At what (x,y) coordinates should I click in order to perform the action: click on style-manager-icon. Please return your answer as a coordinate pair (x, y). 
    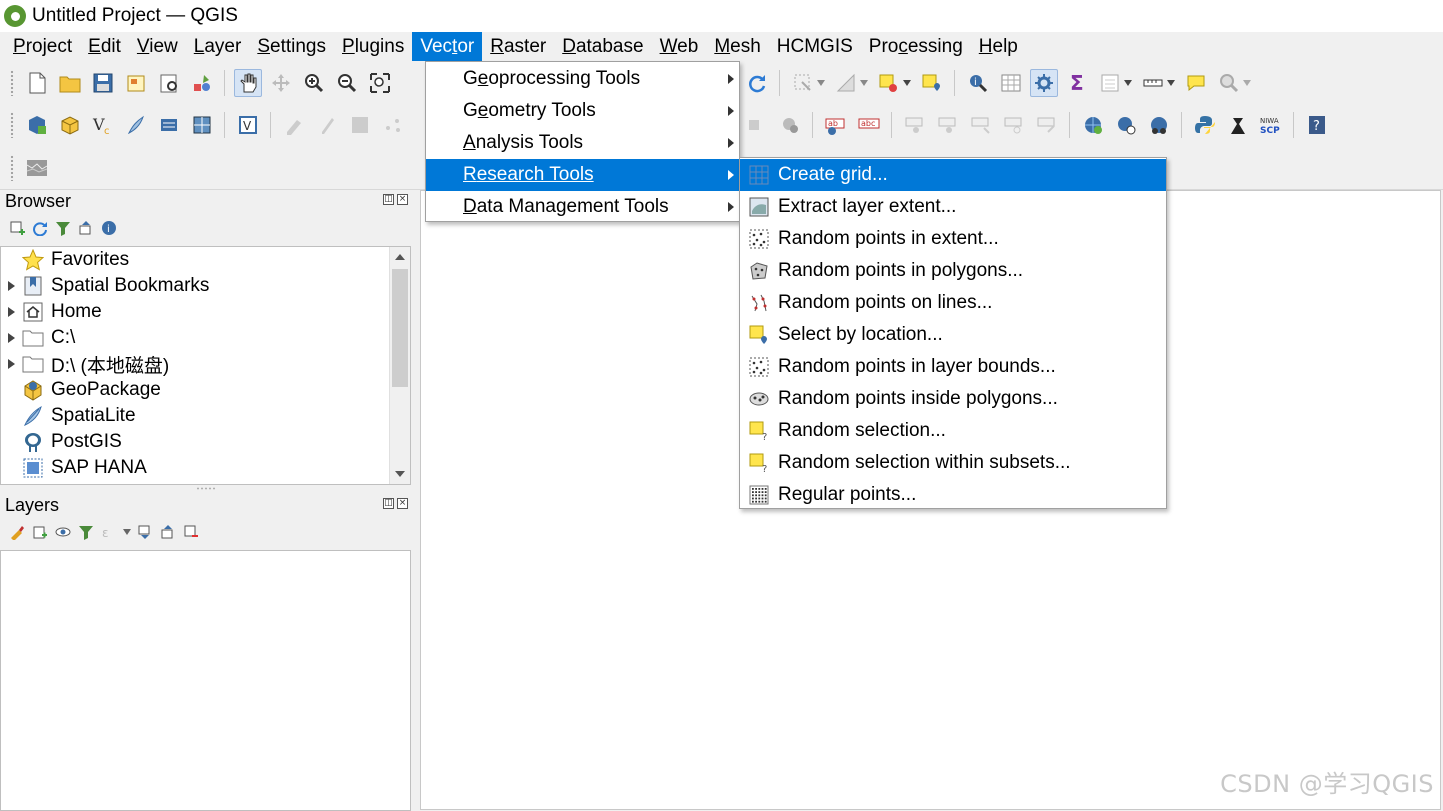
    Looking at the image, I should click on (202, 83).